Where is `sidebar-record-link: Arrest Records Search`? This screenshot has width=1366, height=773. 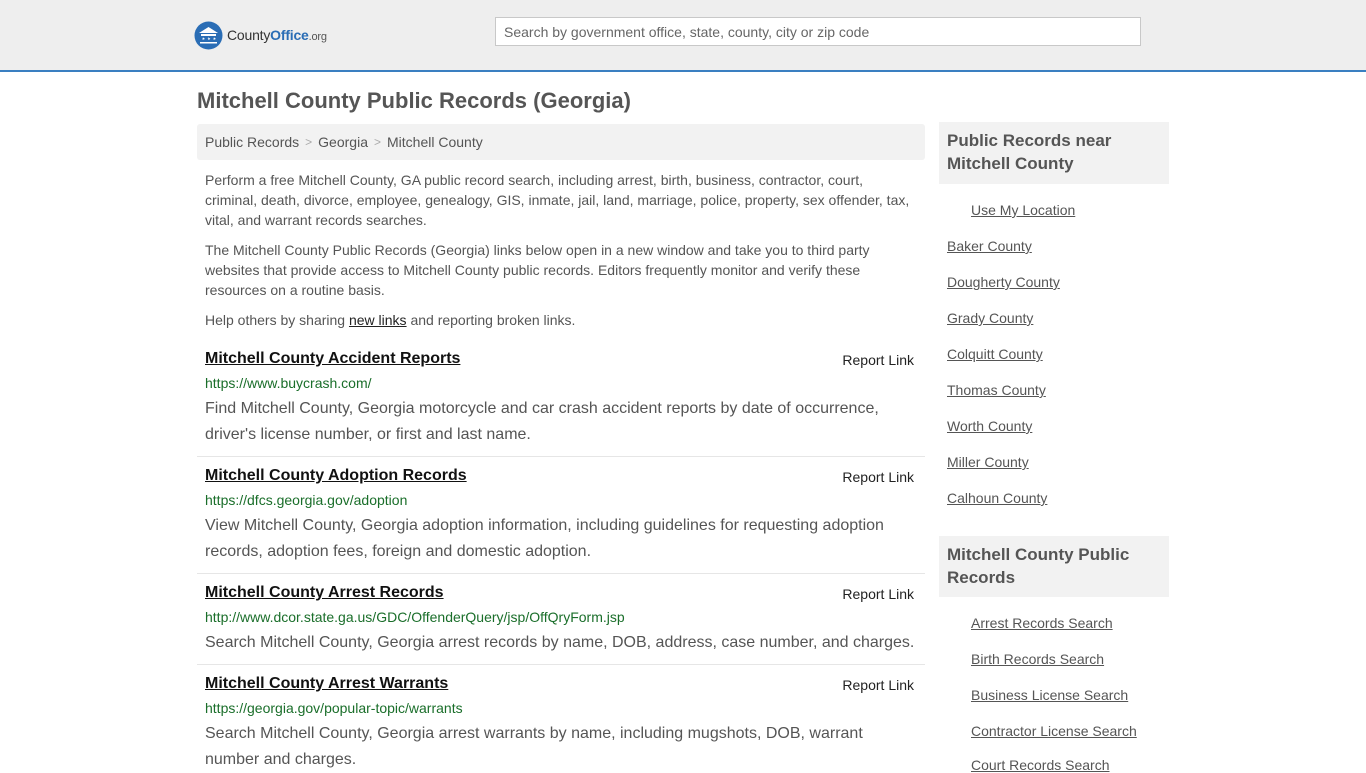
sidebar-record-link: Arrest Records Search is located at coordinates (1042, 623).